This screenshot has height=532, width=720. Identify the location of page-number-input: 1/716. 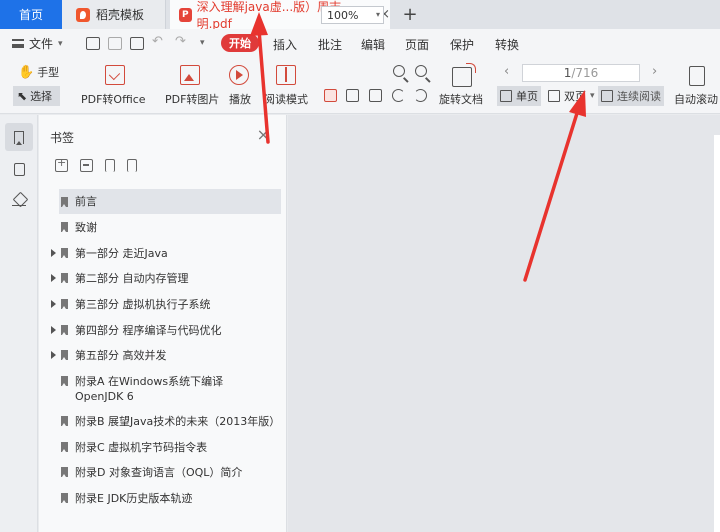
(581, 73).